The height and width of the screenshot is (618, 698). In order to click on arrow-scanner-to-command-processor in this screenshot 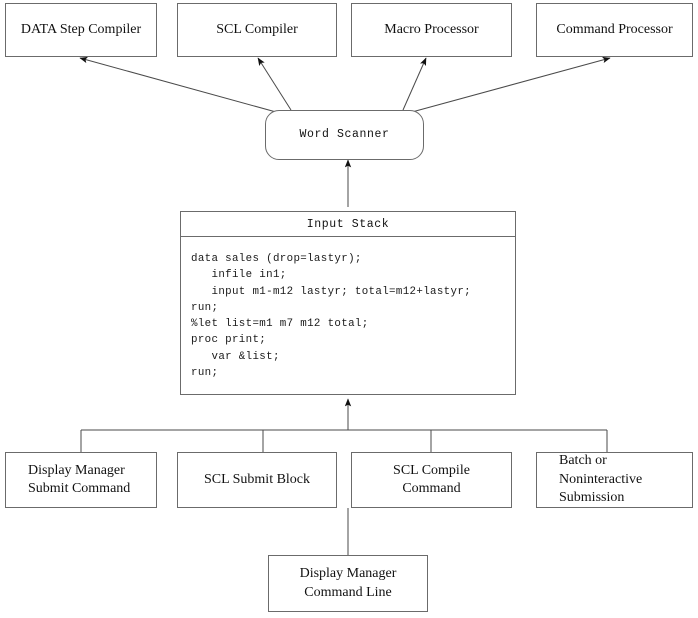, I will do `click(511, 84)`.